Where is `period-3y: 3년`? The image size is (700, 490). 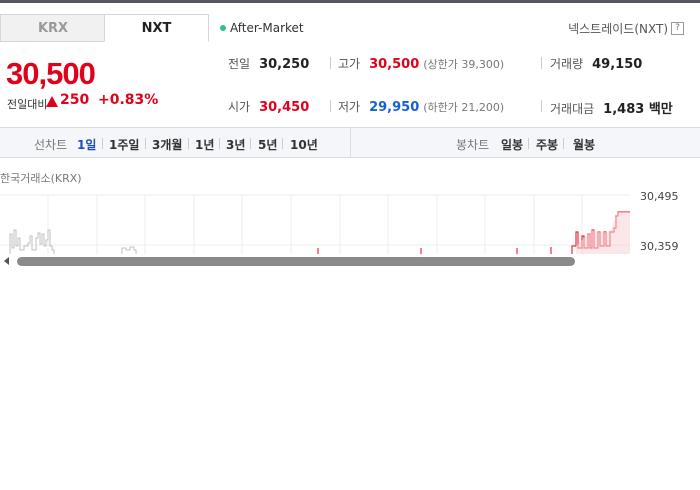 period-3y: 3년 is located at coordinates (235, 144).